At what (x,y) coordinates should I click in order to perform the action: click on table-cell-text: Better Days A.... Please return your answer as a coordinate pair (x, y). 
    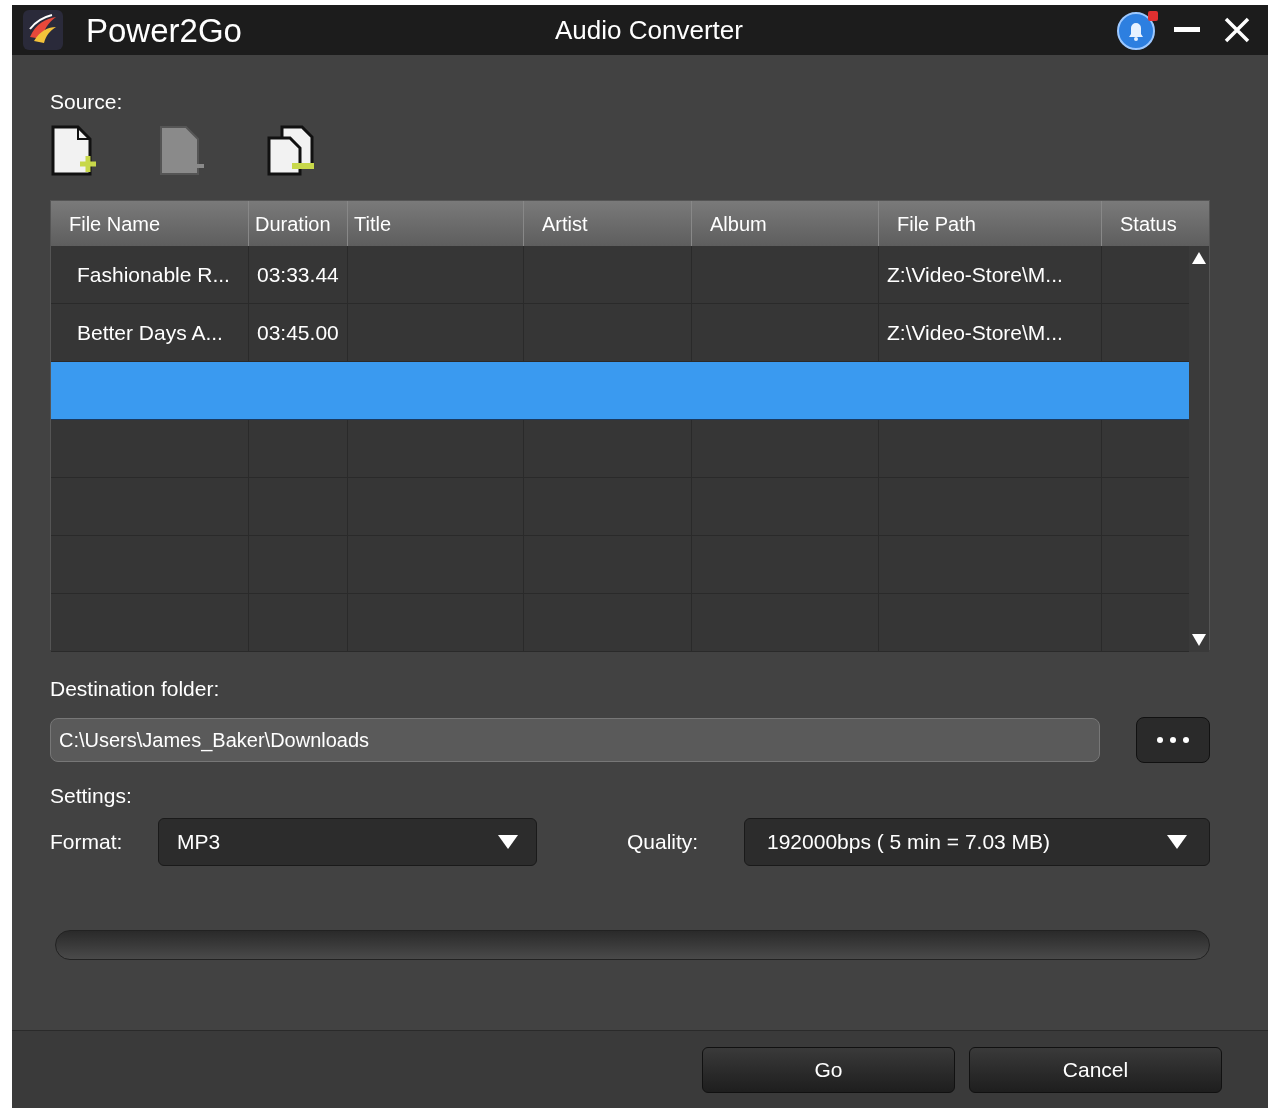
    Looking at the image, I should click on (150, 332).